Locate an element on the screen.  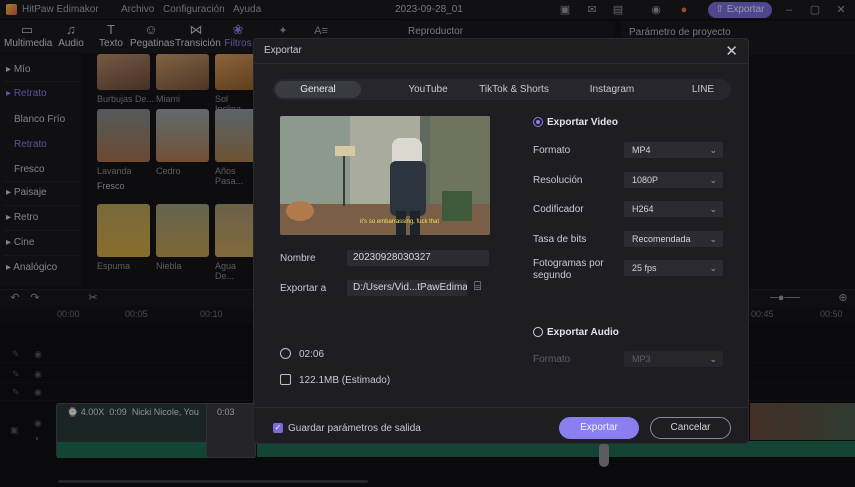
tab-general: General is located at coordinates (318, 89).